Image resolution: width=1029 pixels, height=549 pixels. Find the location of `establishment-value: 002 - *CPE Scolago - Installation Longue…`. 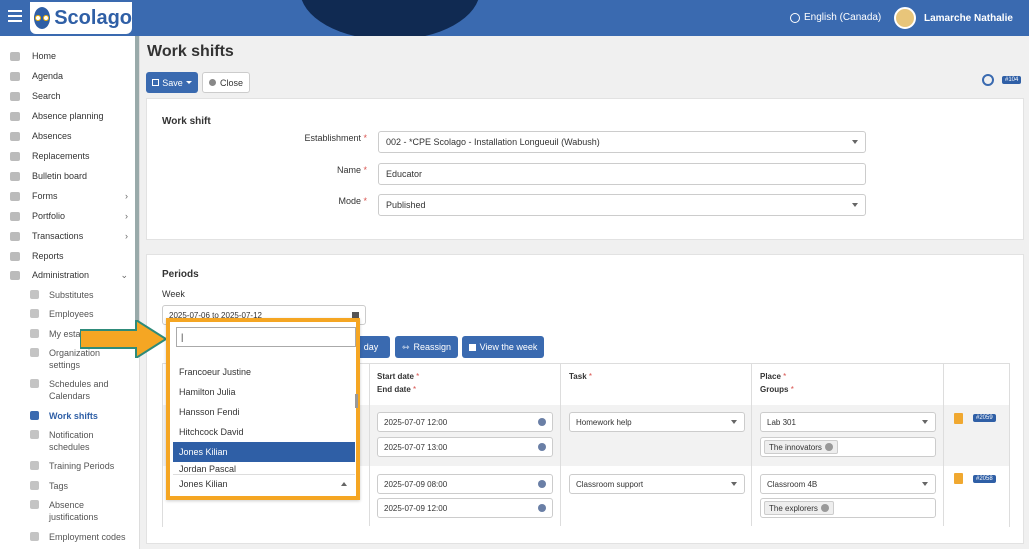

establishment-value: 002 - *CPE Scolago - Installation Longue… is located at coordinates (493, 142).